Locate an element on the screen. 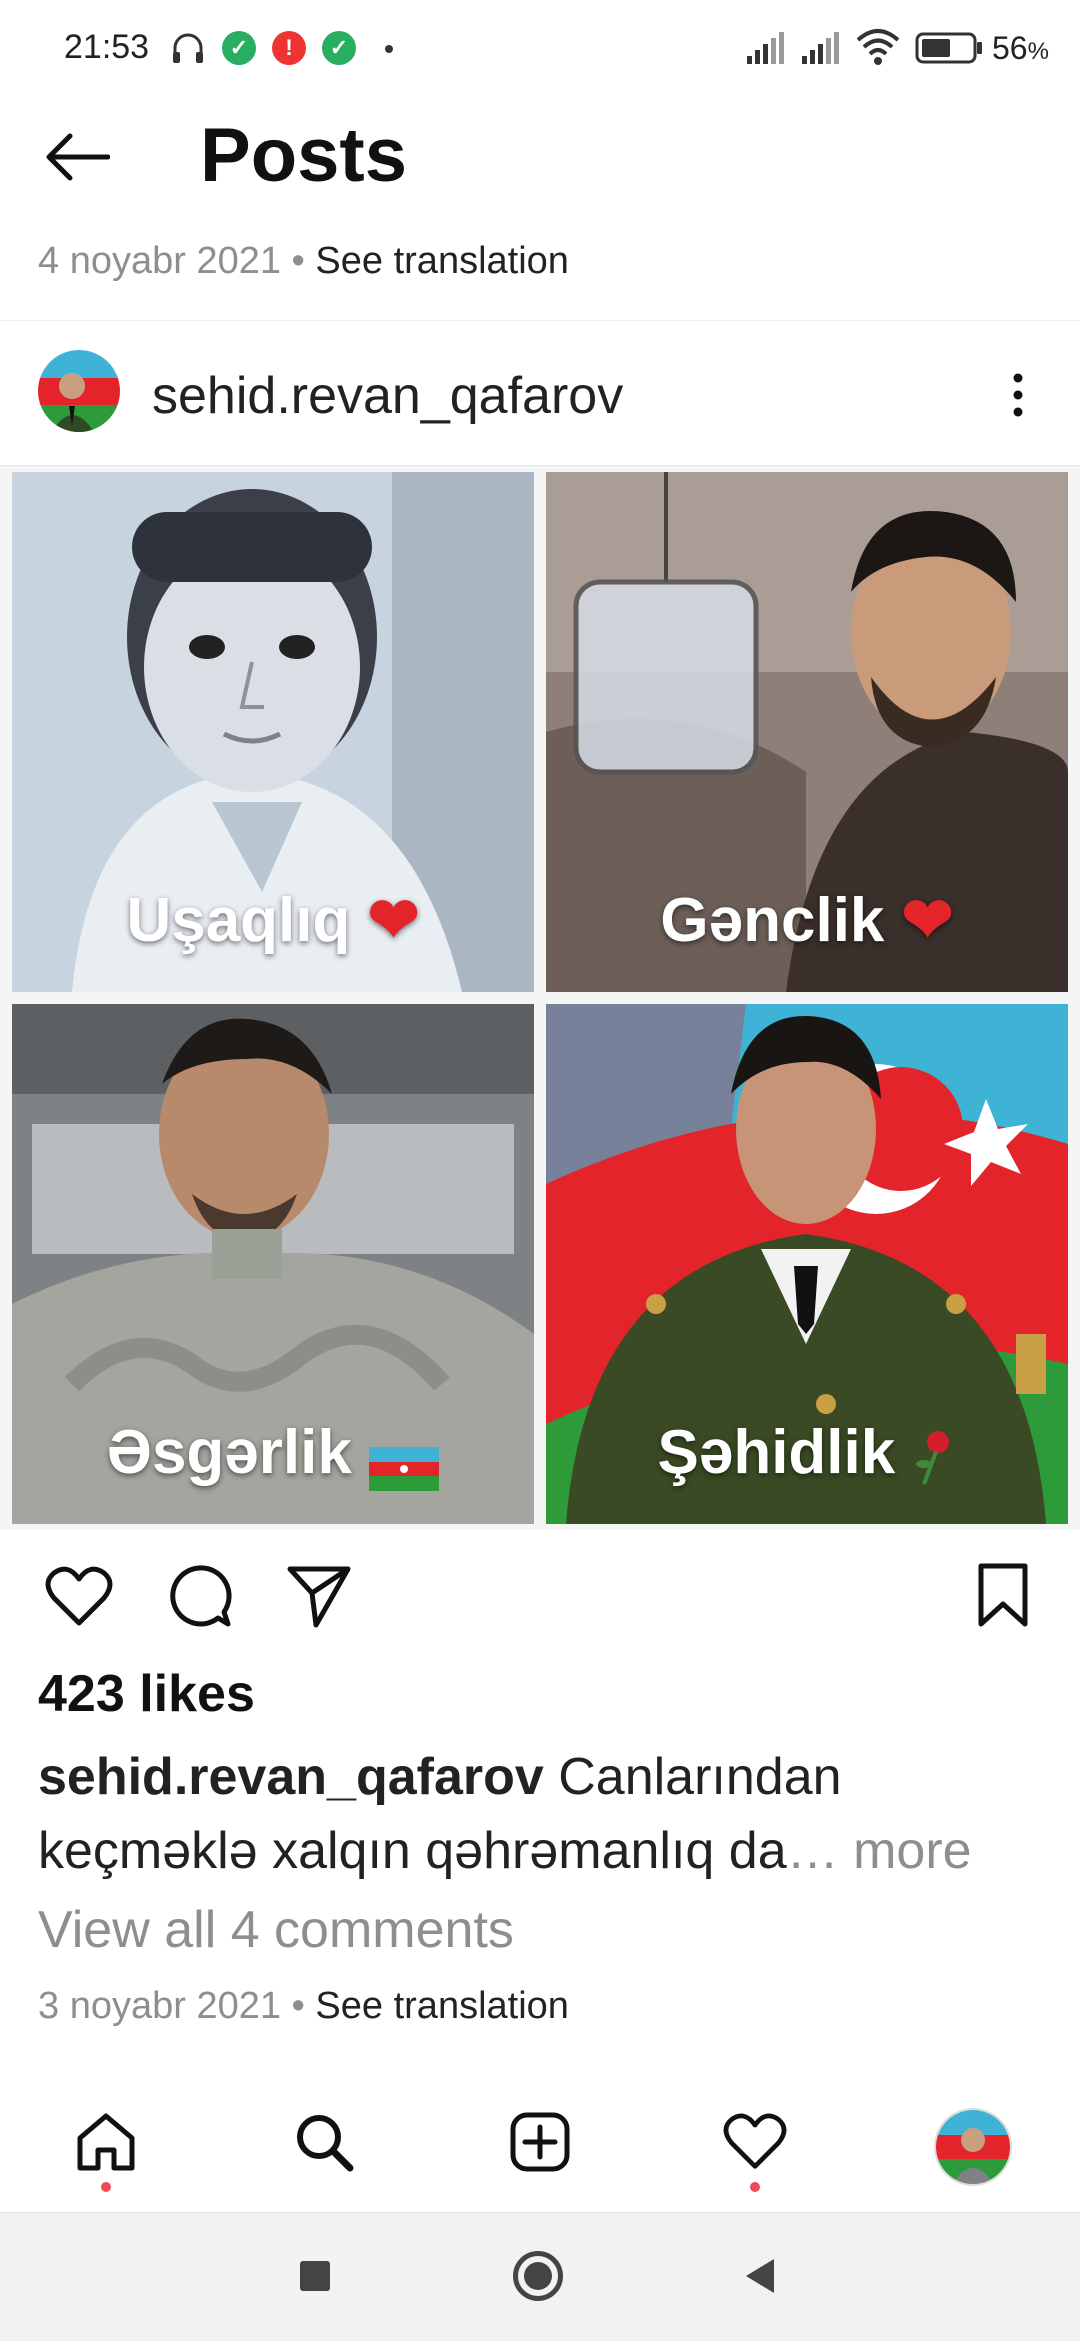 The image size is (1080, 2341). battery-percent: 56% is located at coordinates (1020, 48).